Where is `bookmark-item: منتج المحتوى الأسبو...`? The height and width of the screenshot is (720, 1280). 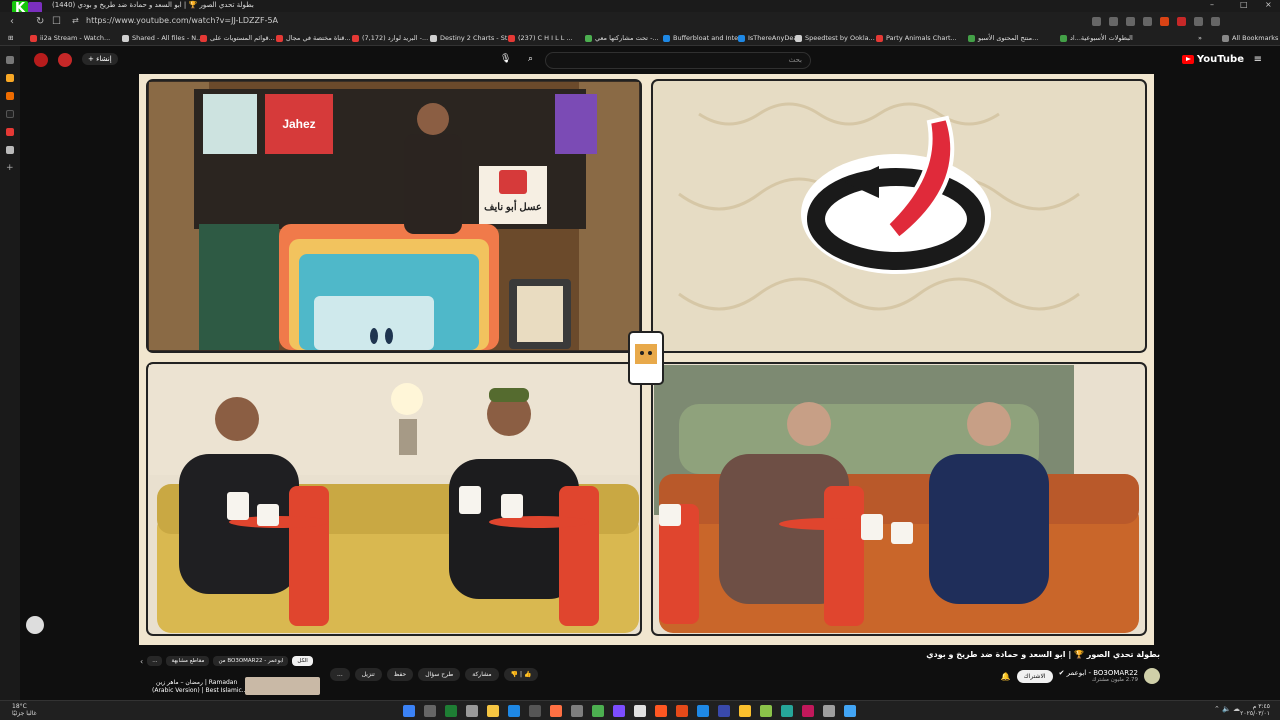
bookmark-item: منتج المحتوى الأسبو... is located at coordinates (1003, 38).